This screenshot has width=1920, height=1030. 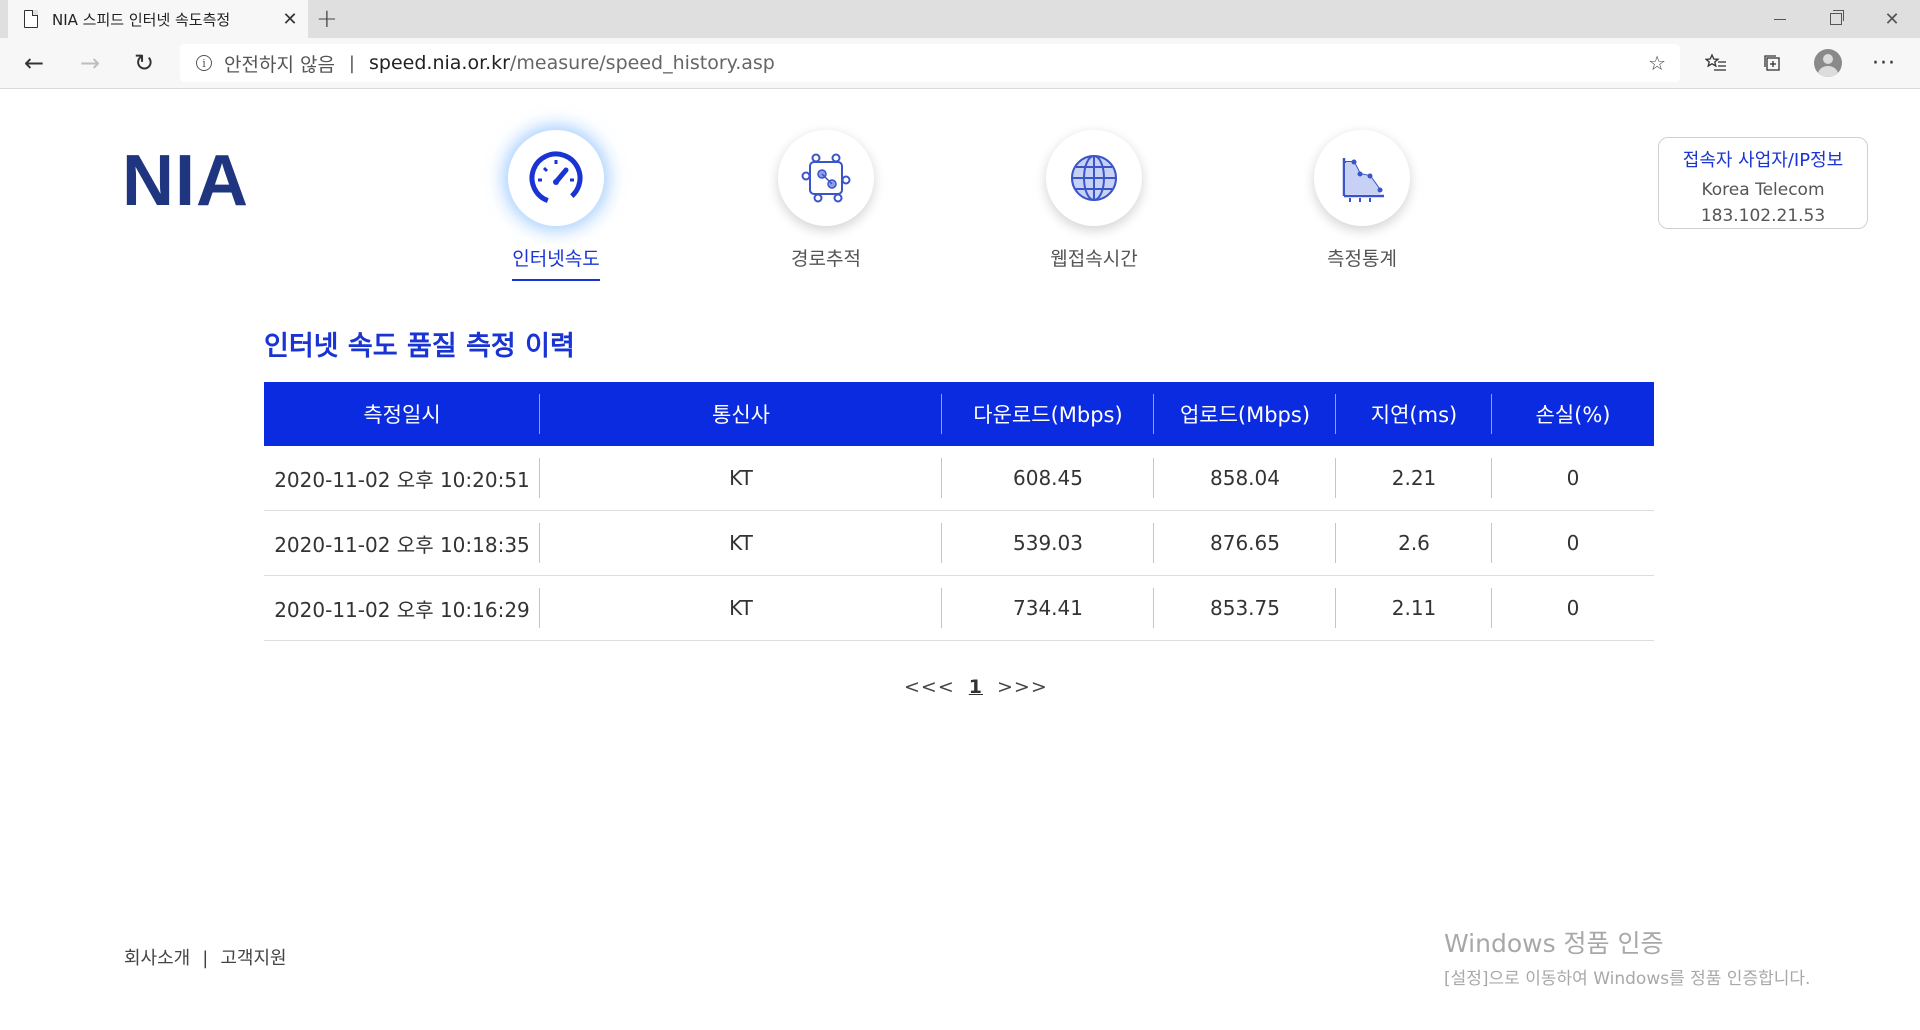 I want to click on watermark-title: Windows 정품 인증, so click(x=1554, y=943).